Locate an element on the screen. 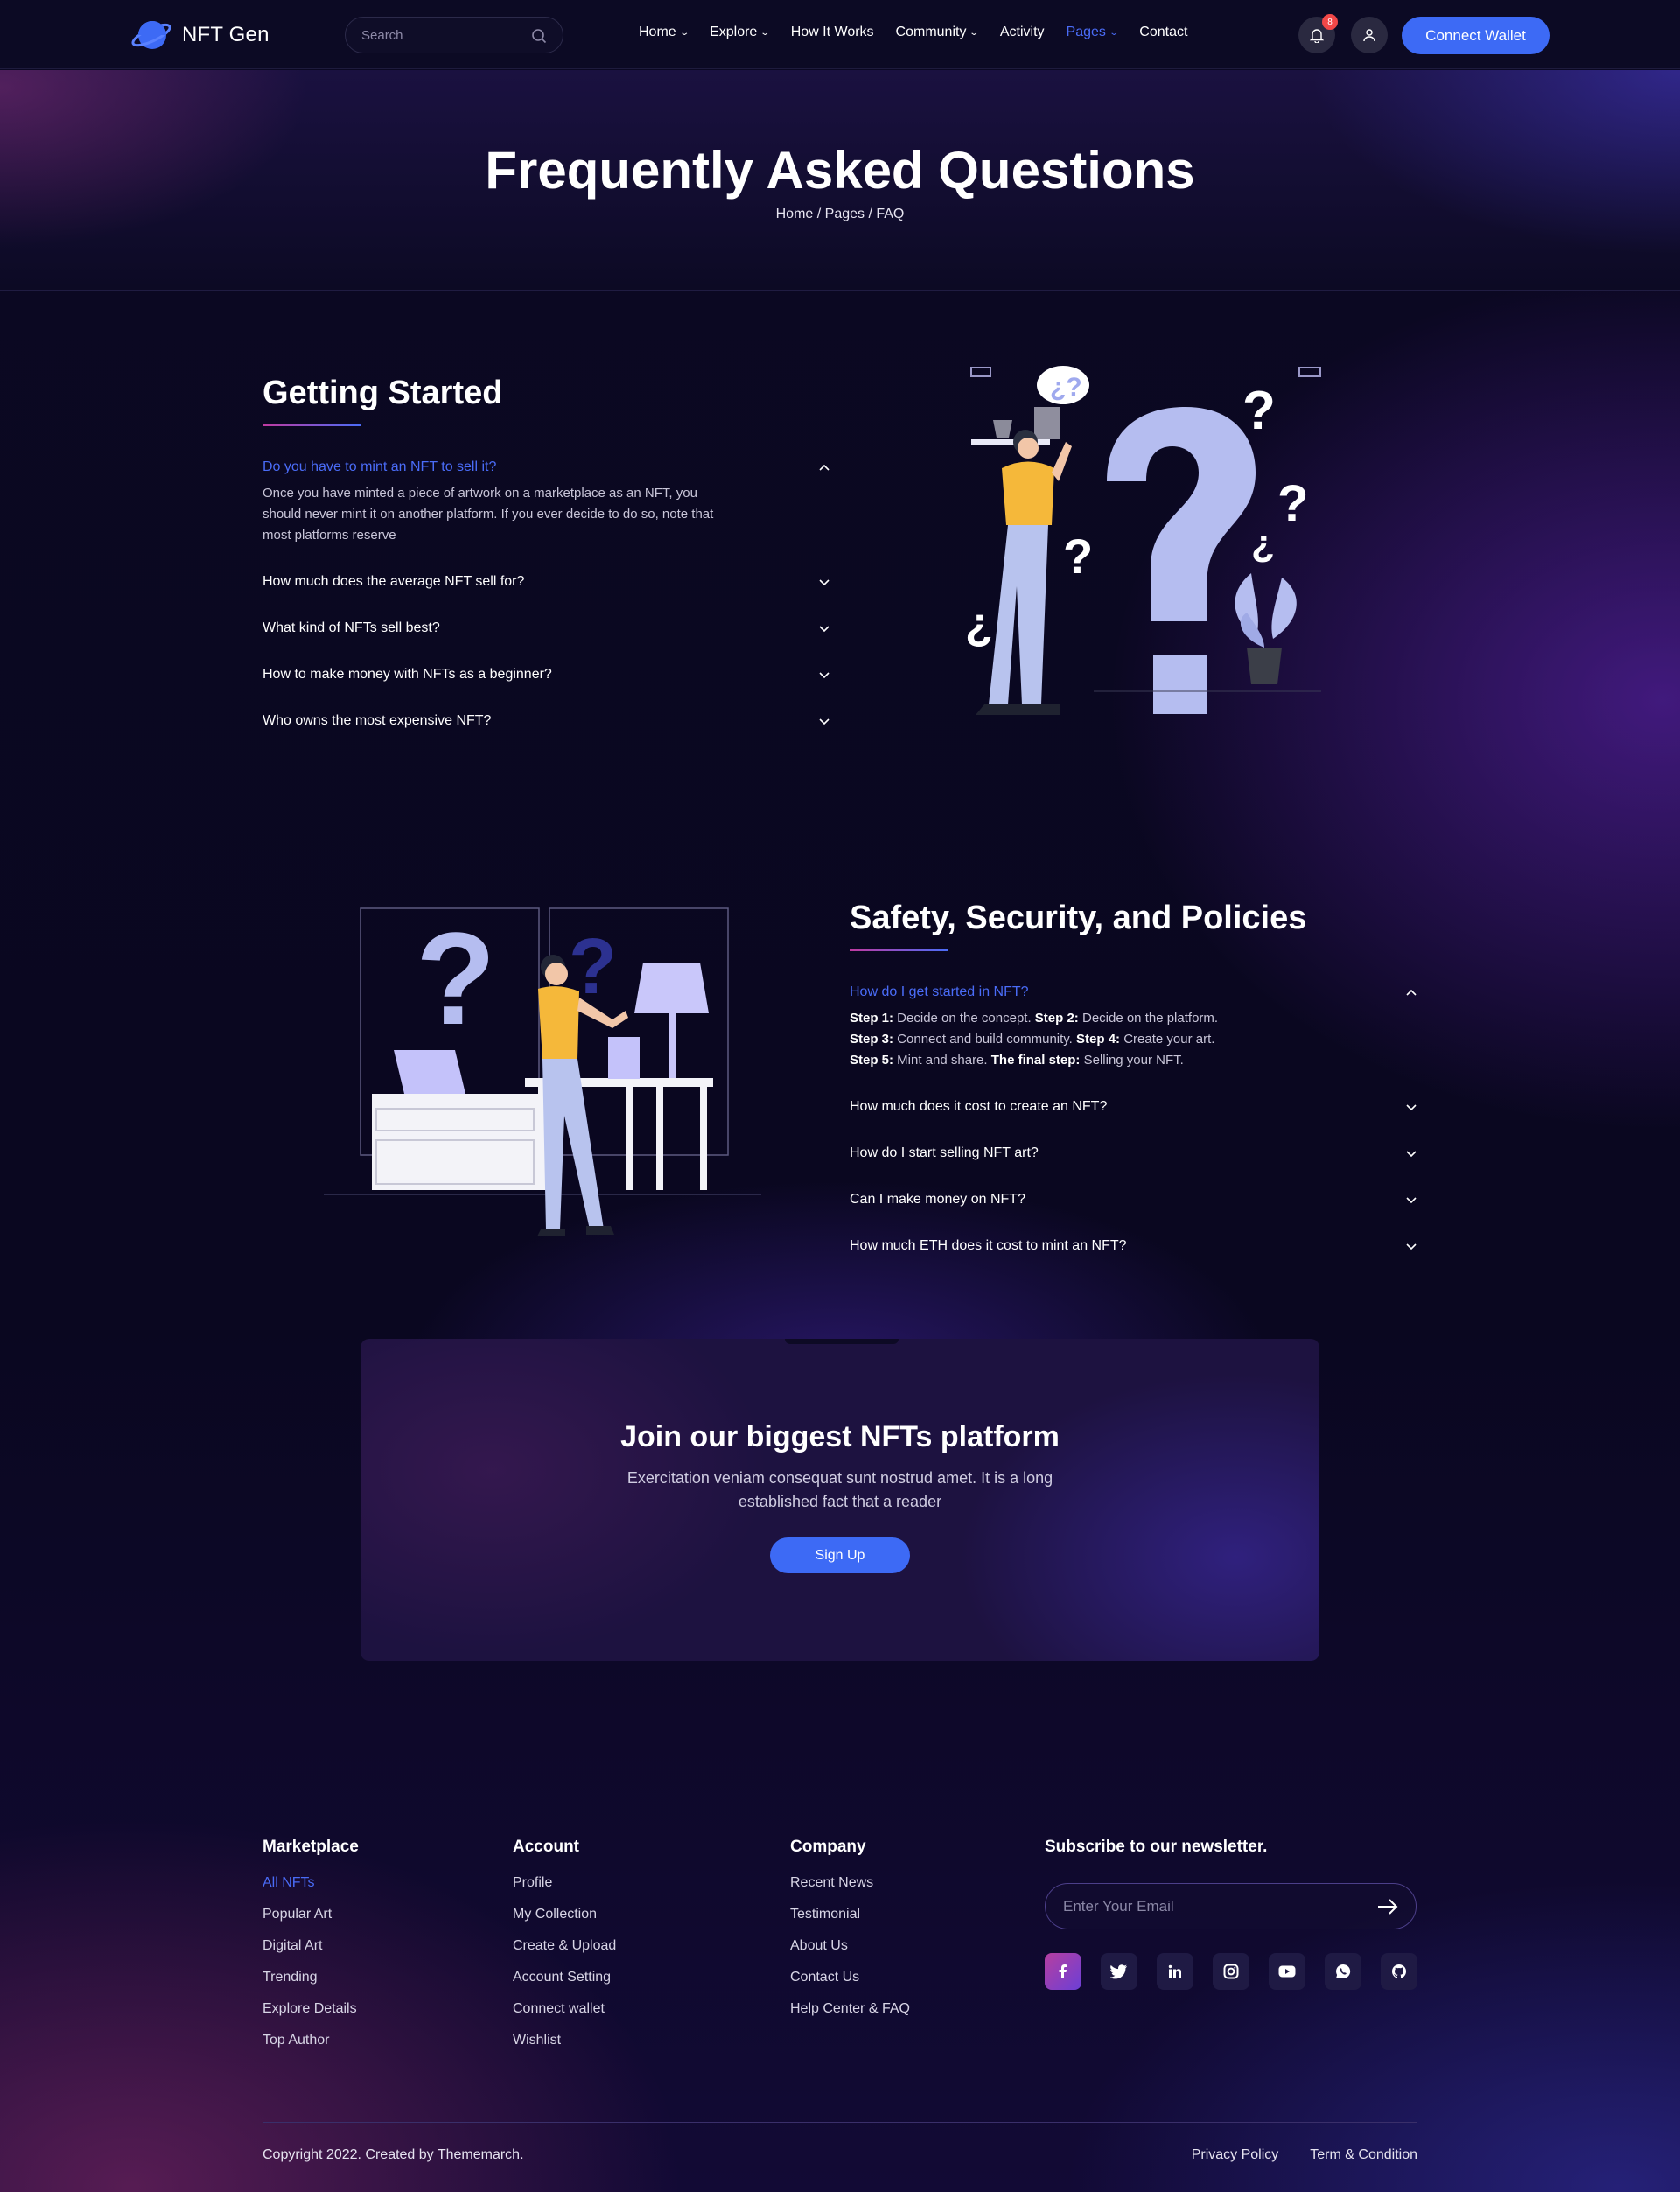  nav-contact-label: Contact is located at coordinates (1163, 32).